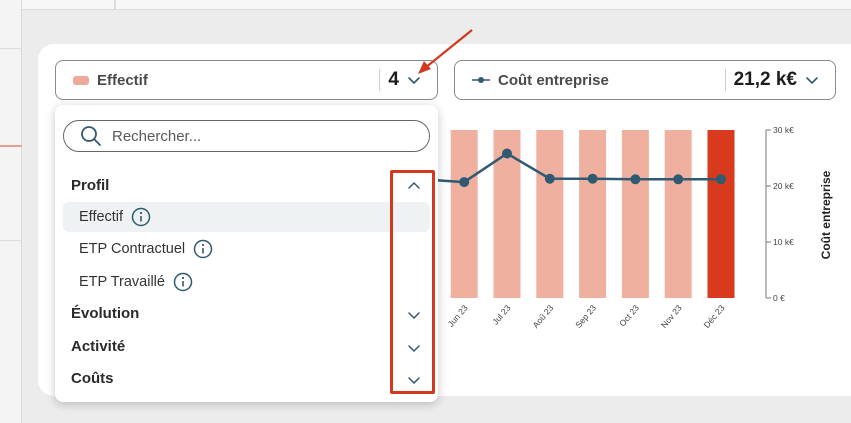 Image resolution: width=851 pixels, height=423 pixels. Describe the element at coordinates (246, 217) in the screenshot. I see `menu-item-effectif: Effectif` at that location.